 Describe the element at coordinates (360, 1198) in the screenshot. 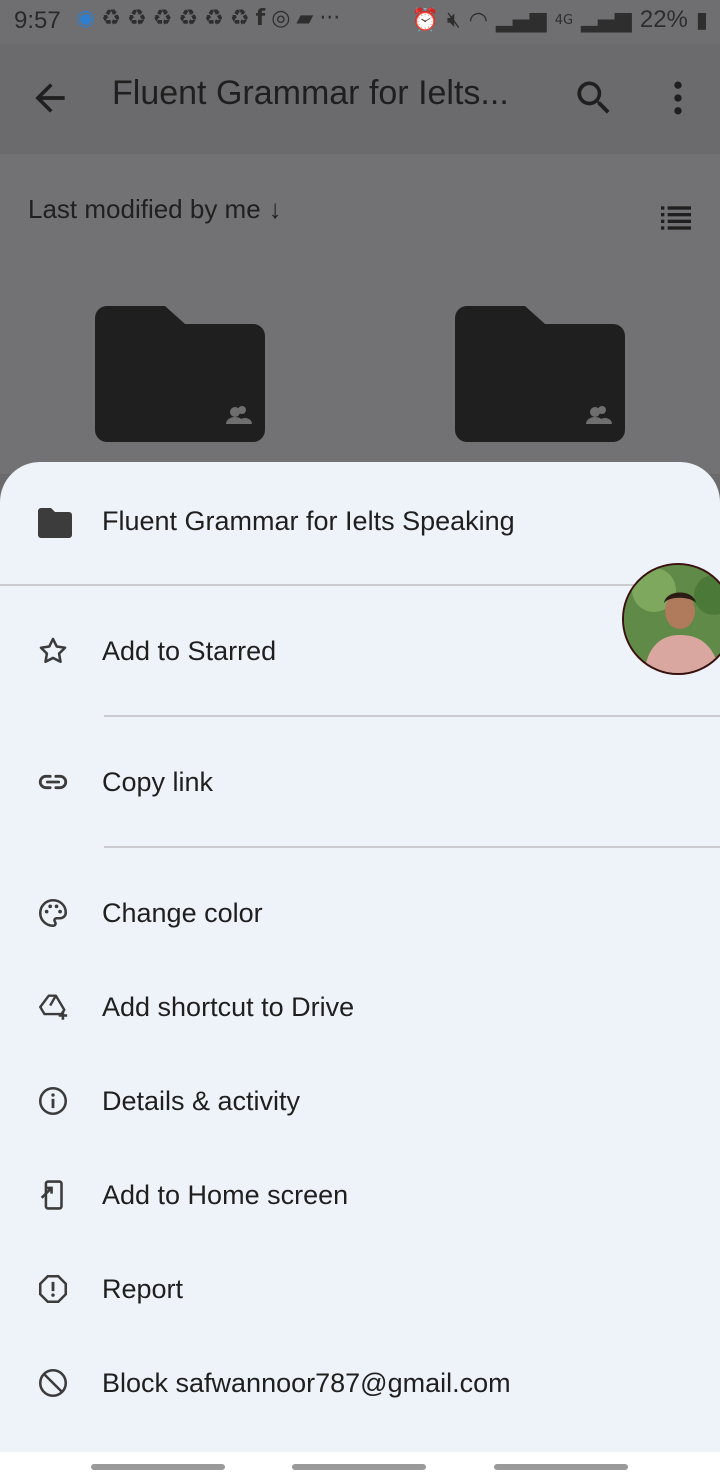

I see `menu-item-add-to-home-screen: Add to Home screen` at that location.